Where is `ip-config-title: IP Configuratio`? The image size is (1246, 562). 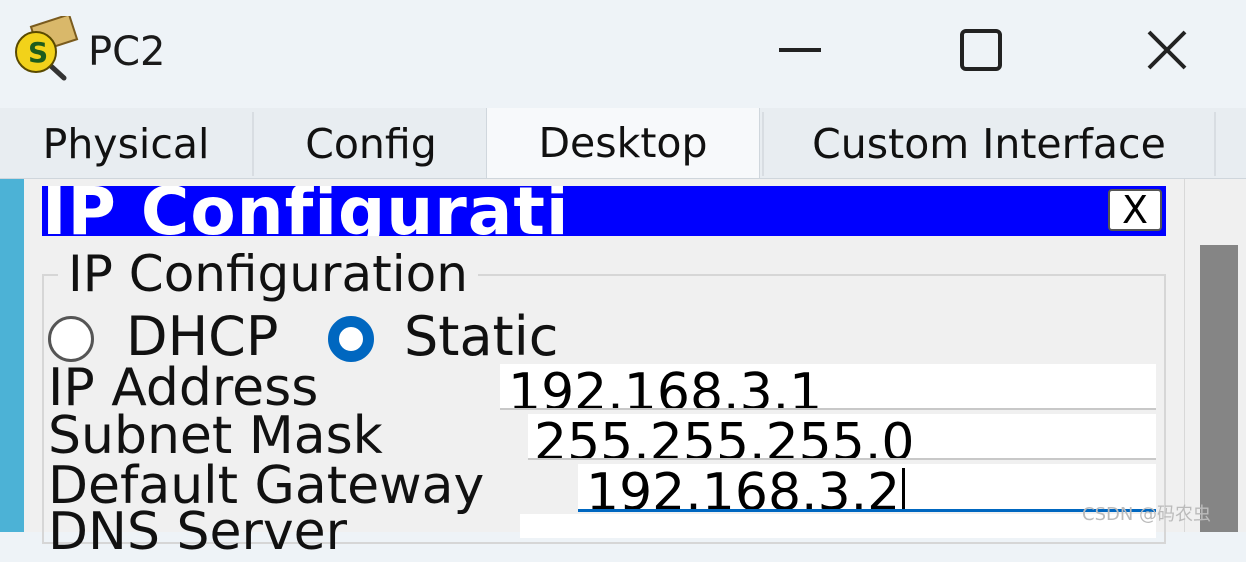 ip-config-title: IP Configuratio is located at coordinates (307, 211).